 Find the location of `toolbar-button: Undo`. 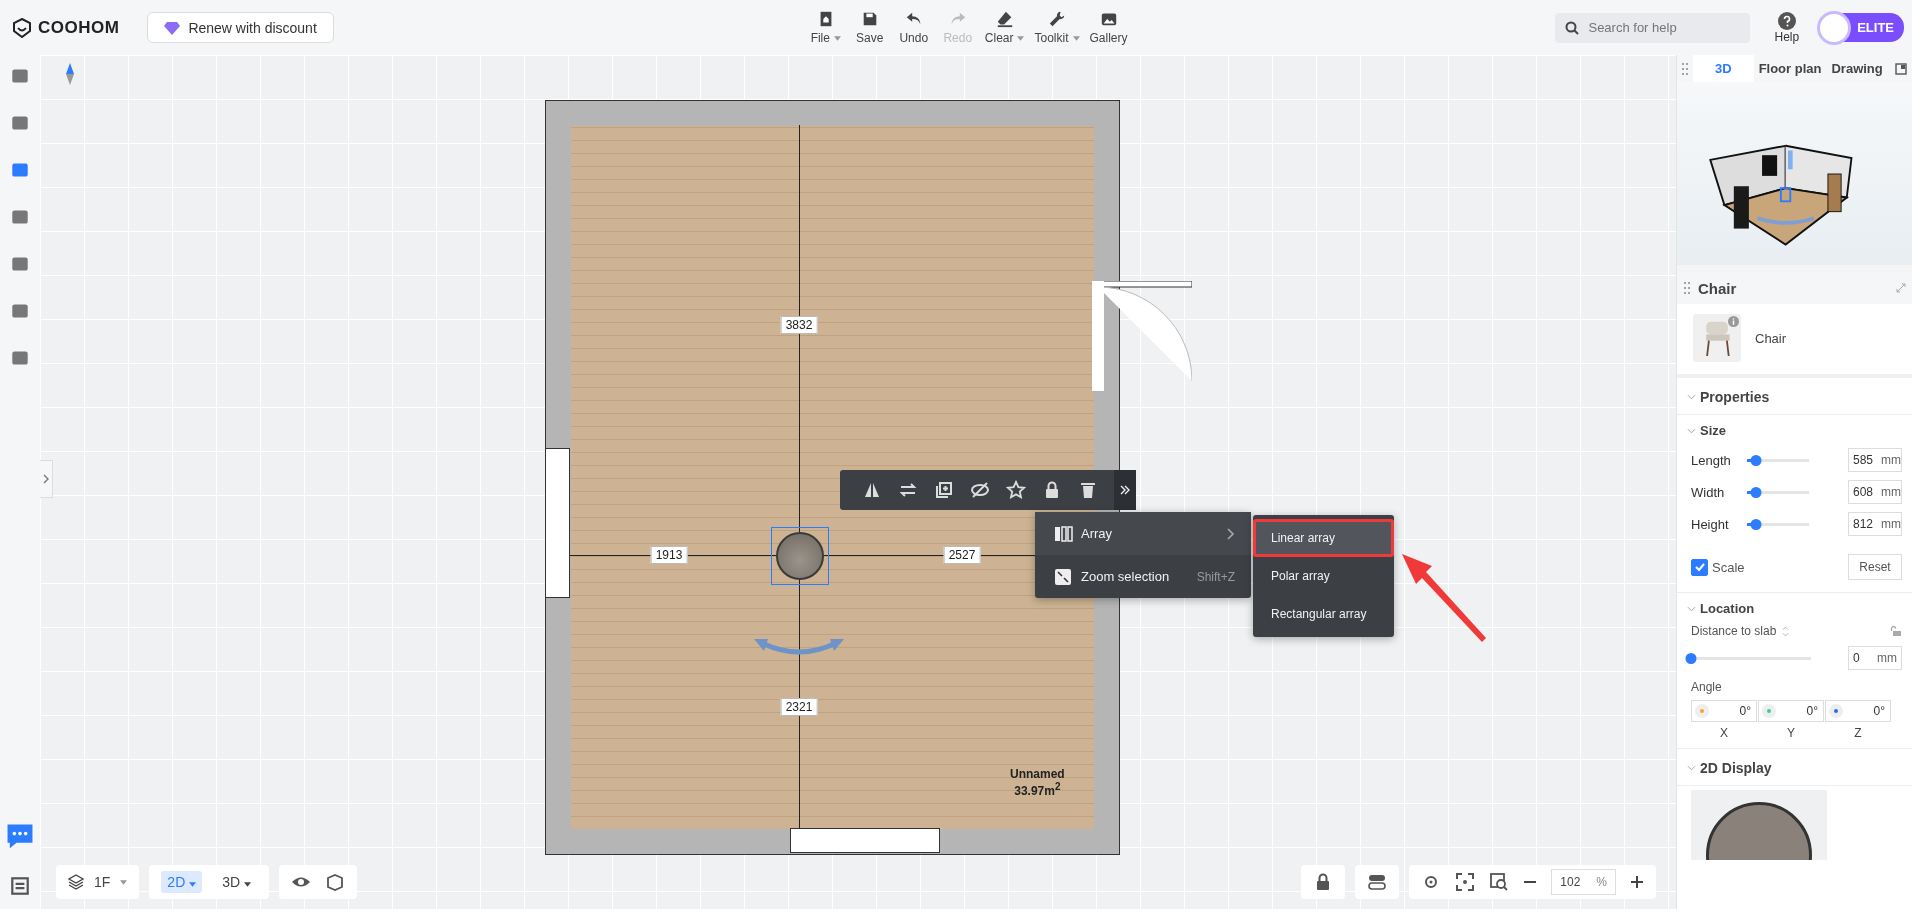

toolbar-button: Undo is located at coordinates (913, 27).